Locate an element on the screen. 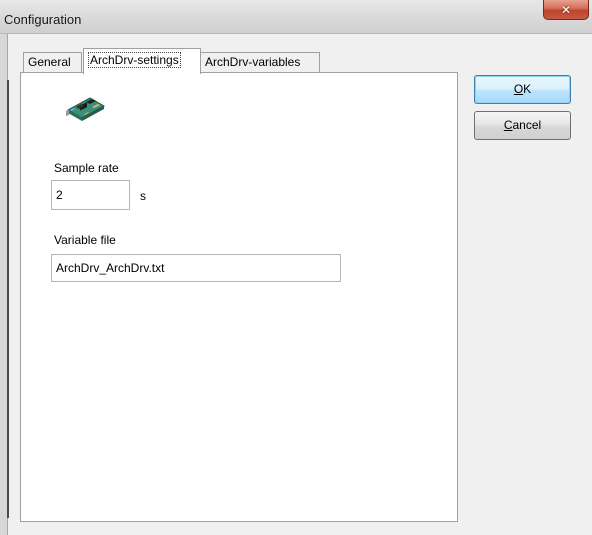  sample-rate-label: Sample rate is located at coordinates (86, 168).